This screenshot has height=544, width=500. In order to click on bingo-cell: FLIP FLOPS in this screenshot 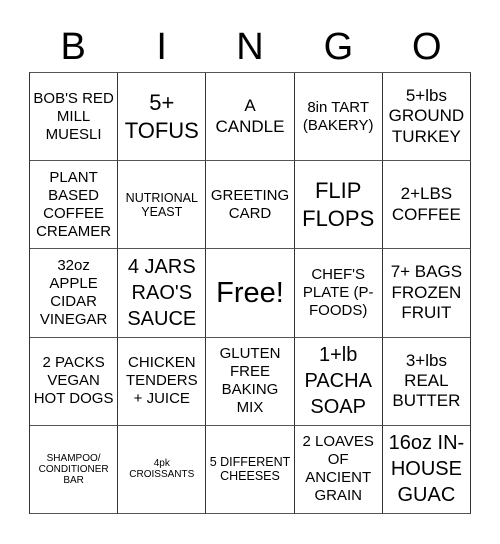, I will do `click(338, 205)`.